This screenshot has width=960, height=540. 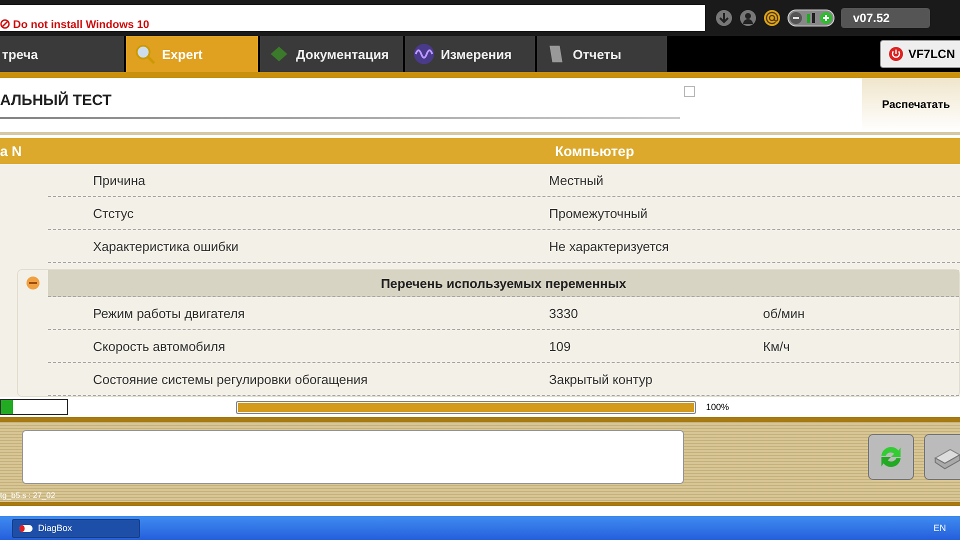 I want to click on power-icon, so click(x=896, y=54).